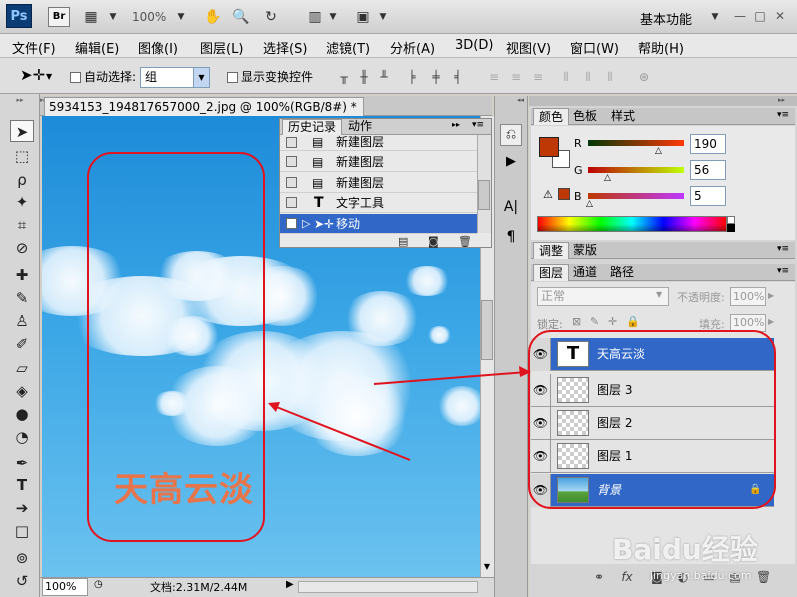 The width and height of the screenshot is (797, 597). I want to click on 3d-orbit-tool-icon: ↺, so click(22, 581).